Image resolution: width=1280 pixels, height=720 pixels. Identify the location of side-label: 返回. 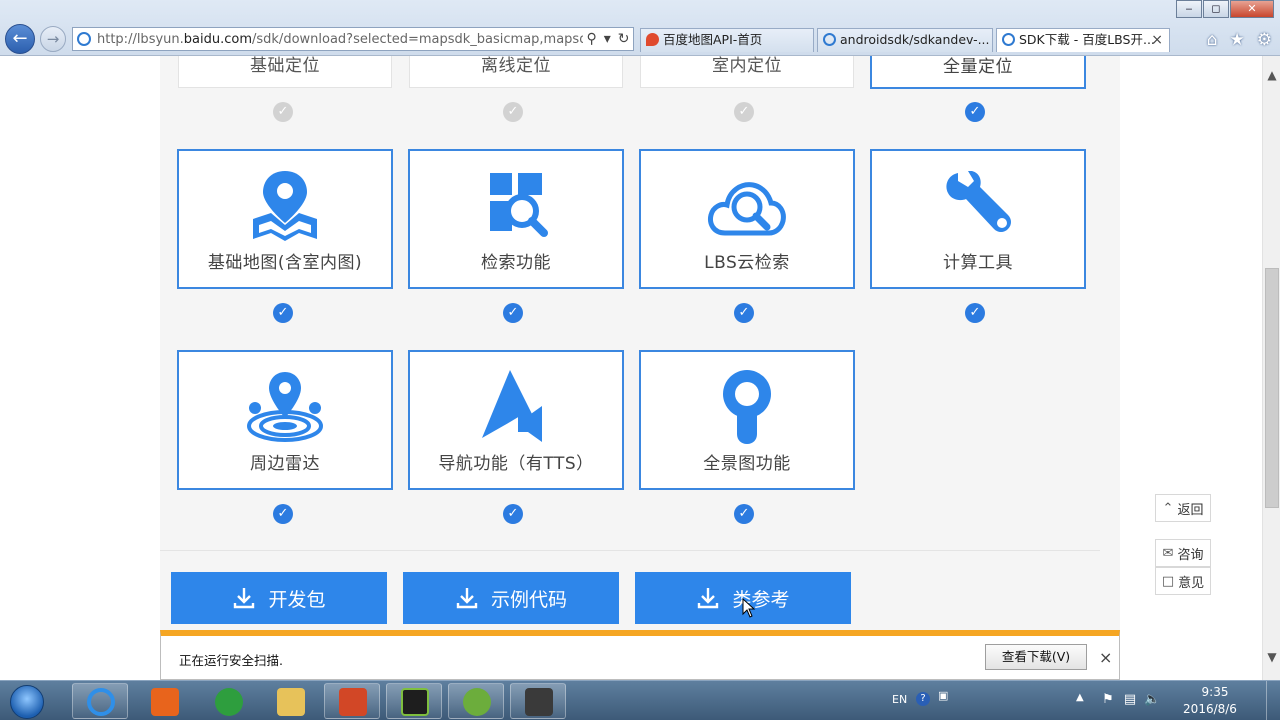
(1190, 510).